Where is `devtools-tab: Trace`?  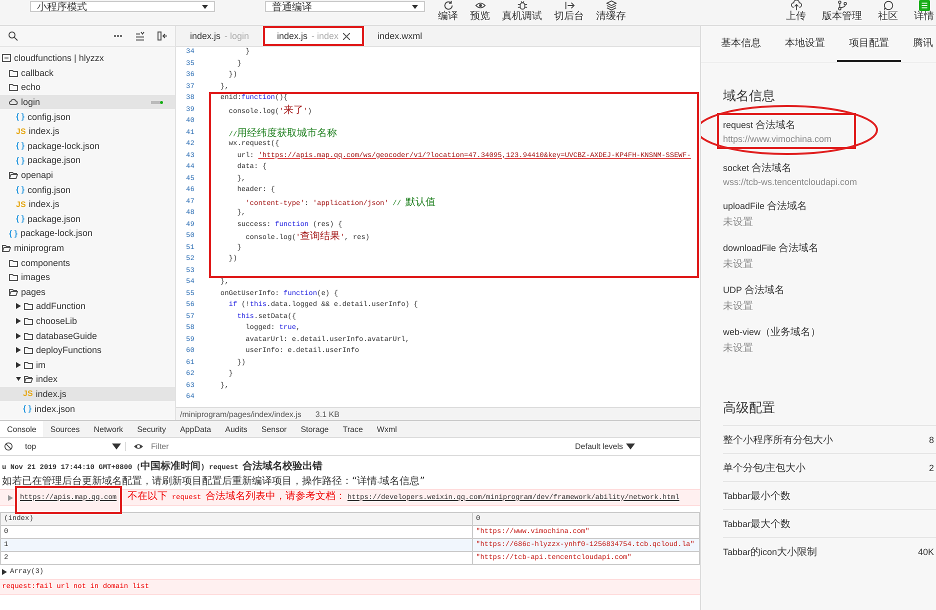 devtools-tab: Trace is located at coordinates (353, 429).